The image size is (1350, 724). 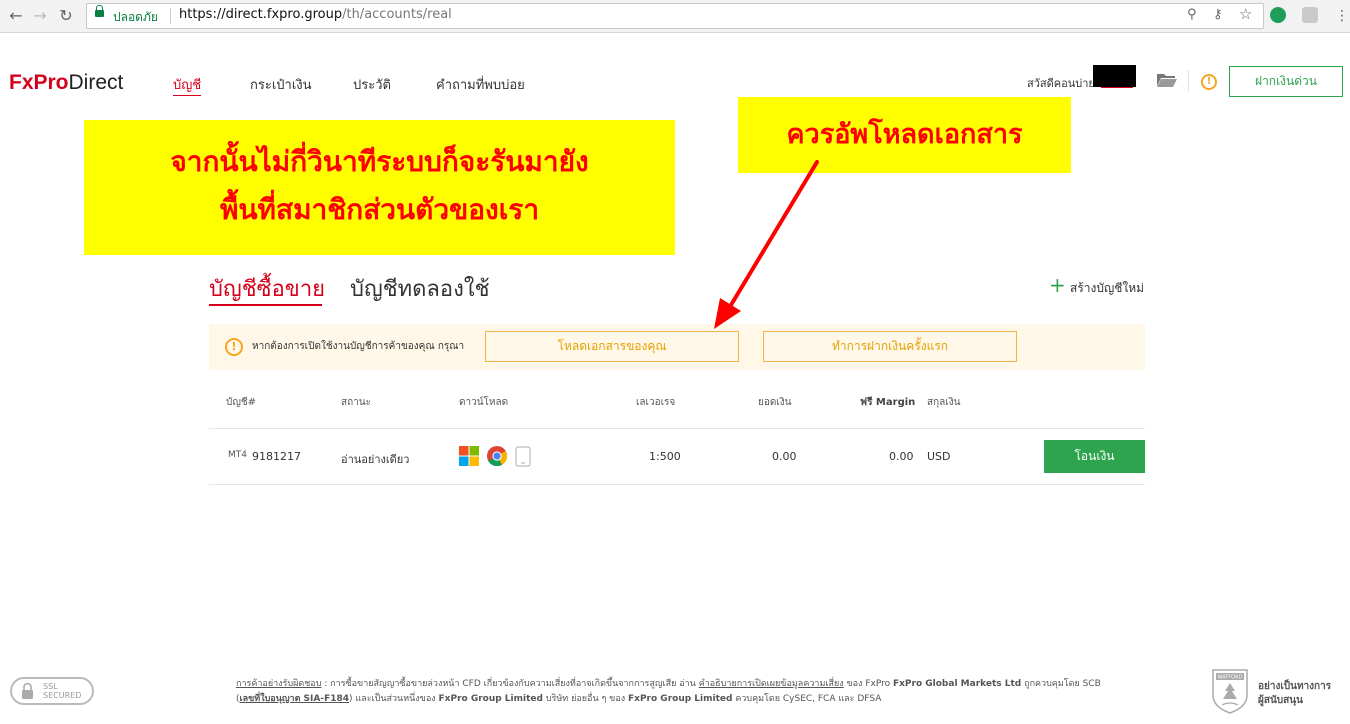 What do you see at coordinates (66, 83) in the screenshot?
I see `fxpro-direct-logo: FxProDirect` at bounding box center [66, 83].